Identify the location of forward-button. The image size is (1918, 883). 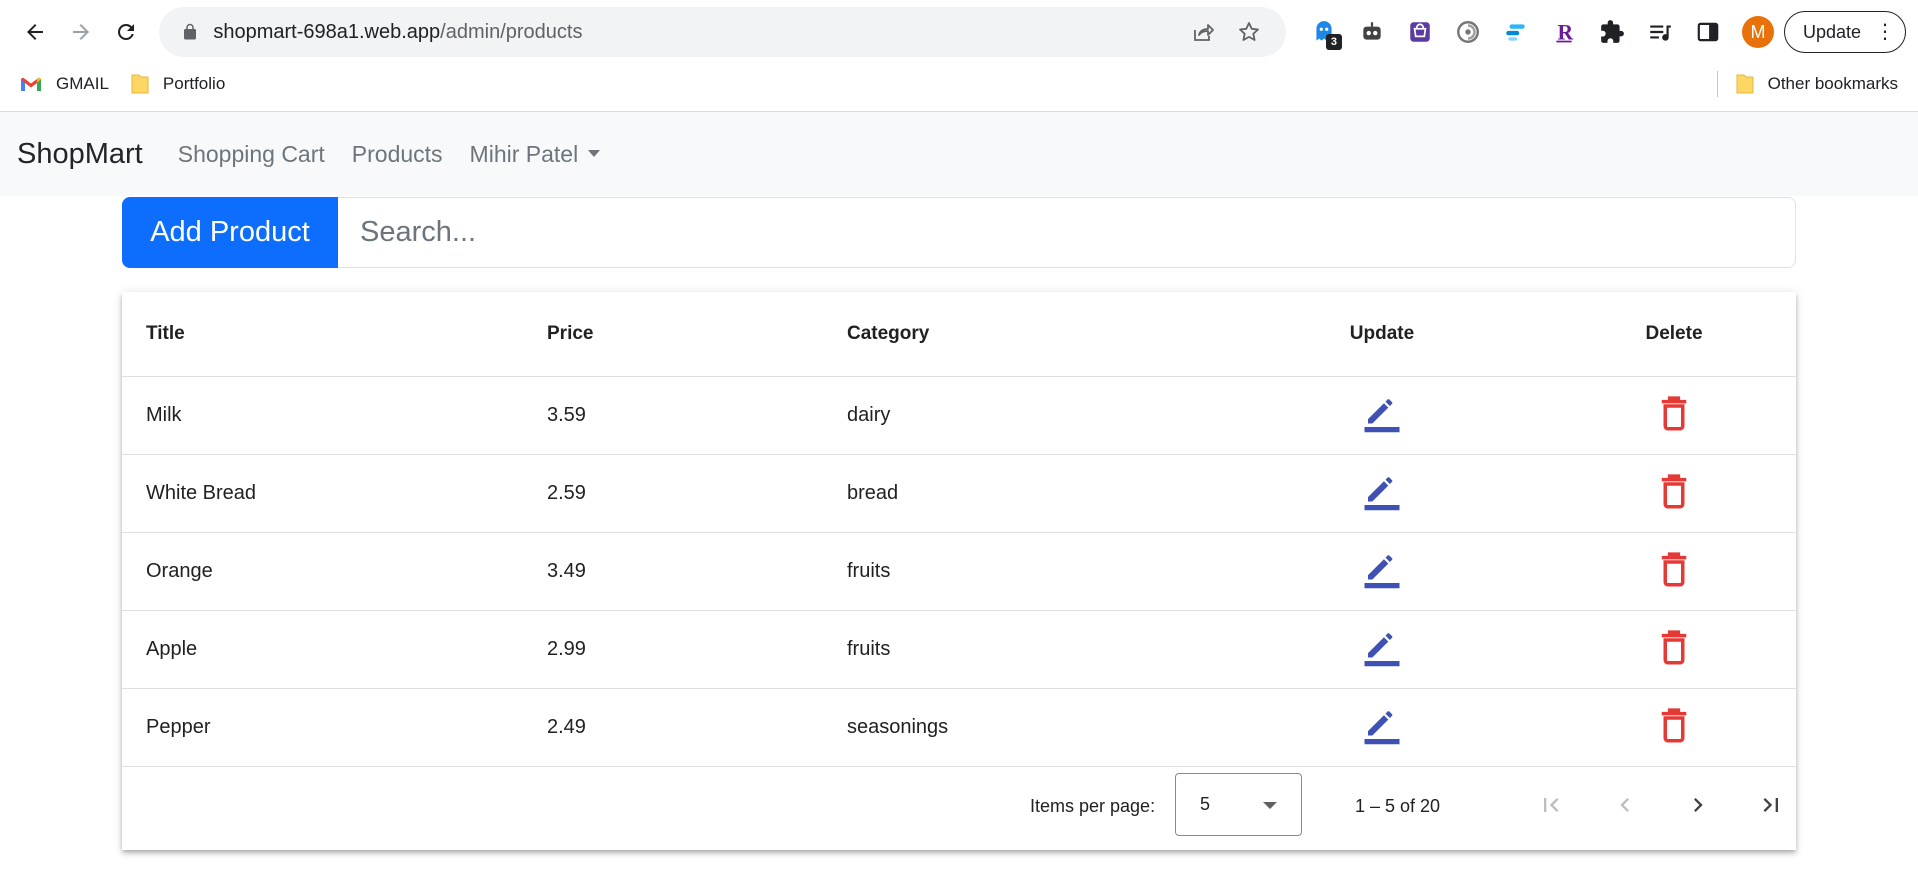
(81, 32).